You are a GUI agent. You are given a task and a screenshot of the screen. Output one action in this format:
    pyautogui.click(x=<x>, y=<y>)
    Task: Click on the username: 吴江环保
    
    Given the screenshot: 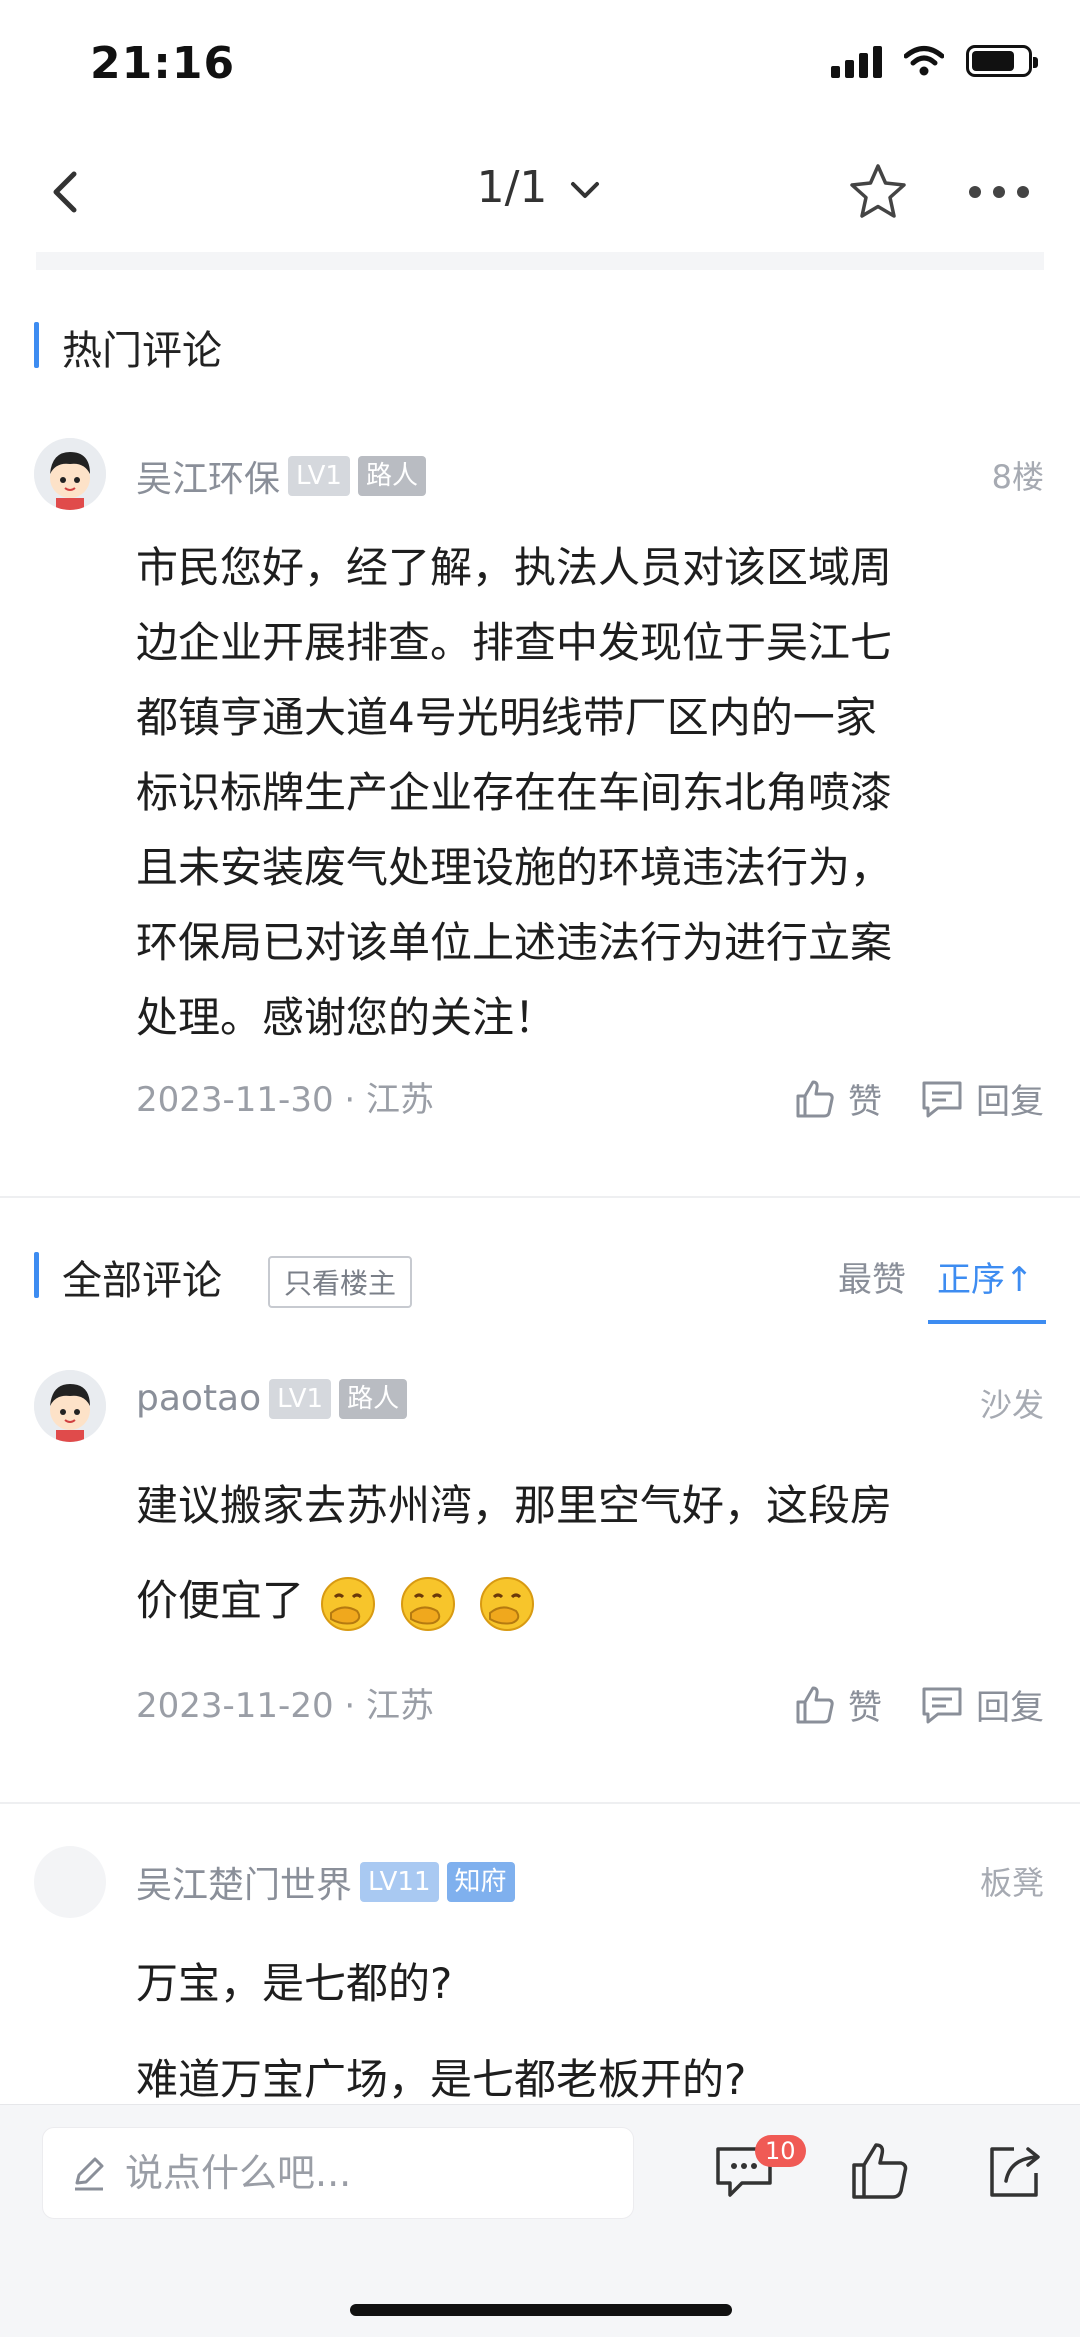 What is the action you would take?
    pyautogui.click(x=208, y=476)
    